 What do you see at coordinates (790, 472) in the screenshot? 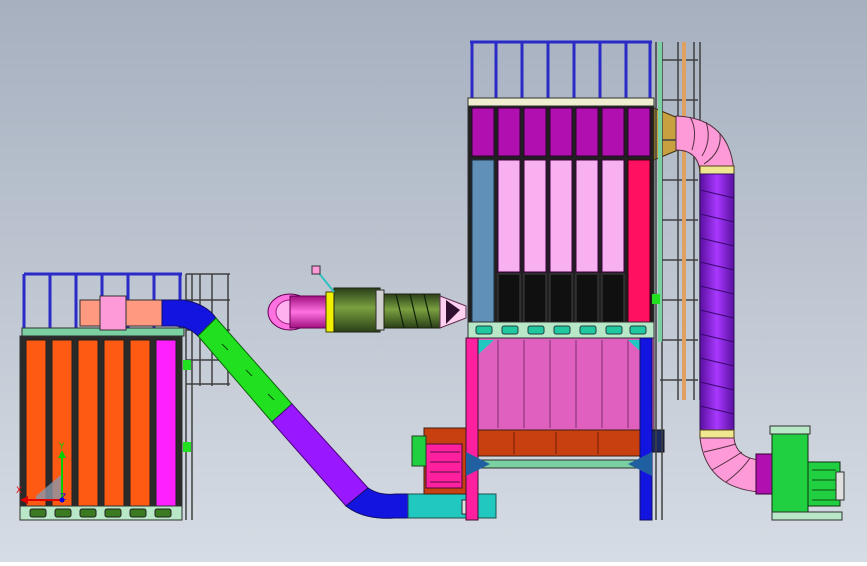
I see `fan-housing` at bounding box center [790, 472].